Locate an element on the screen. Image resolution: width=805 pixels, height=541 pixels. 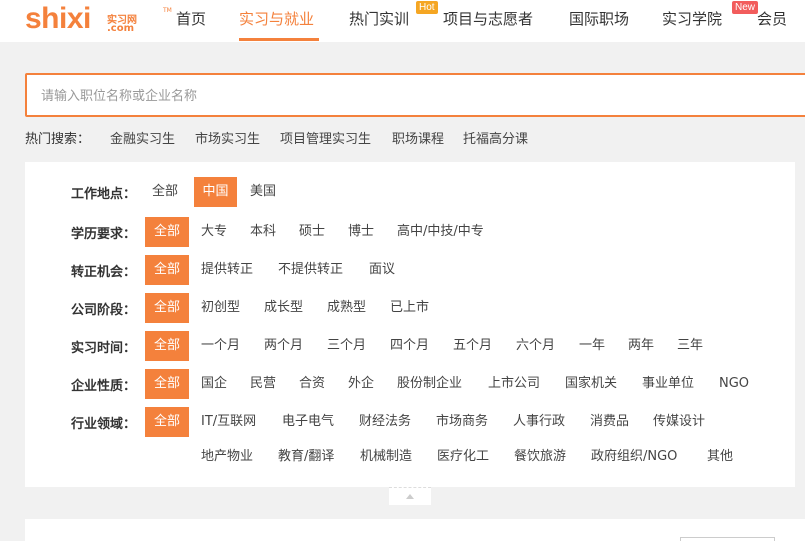
collapse-filters-button is located at coordinates (410, 496).